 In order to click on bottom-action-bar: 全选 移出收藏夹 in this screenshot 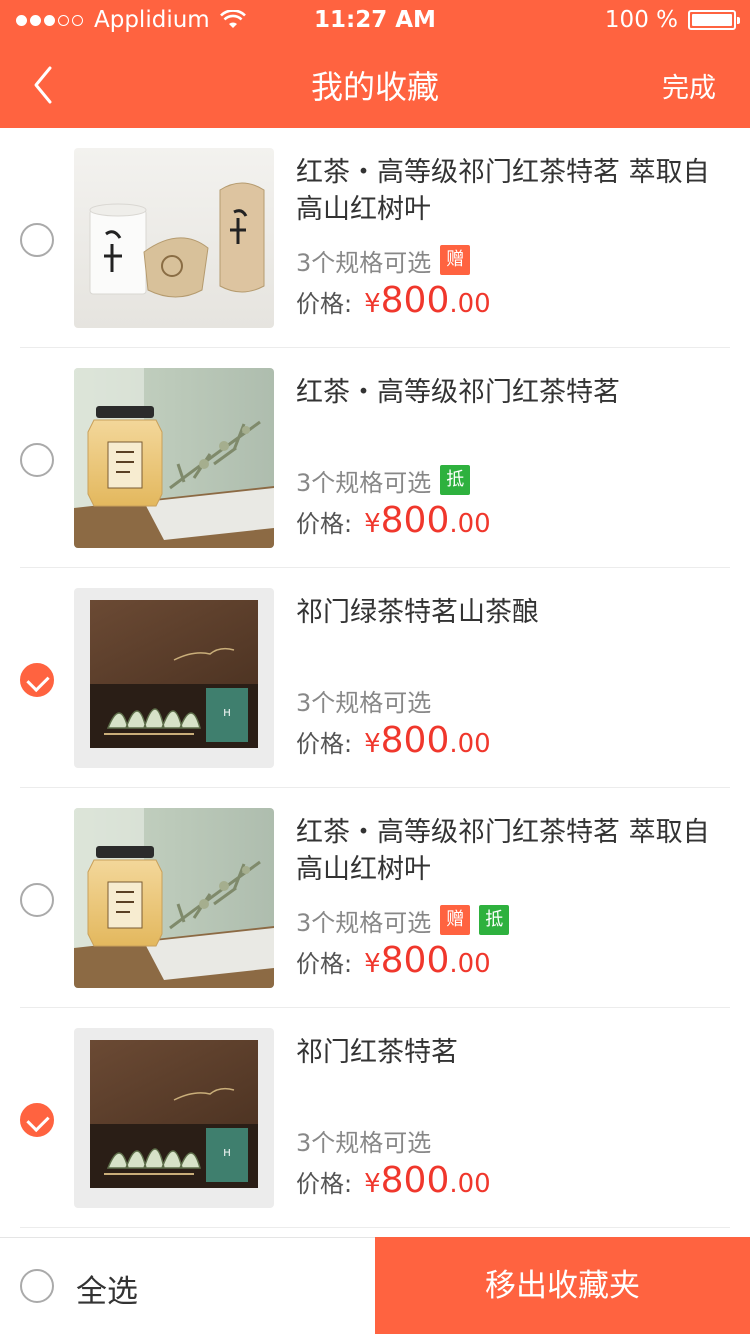, I will do `click(375, 1285)`.